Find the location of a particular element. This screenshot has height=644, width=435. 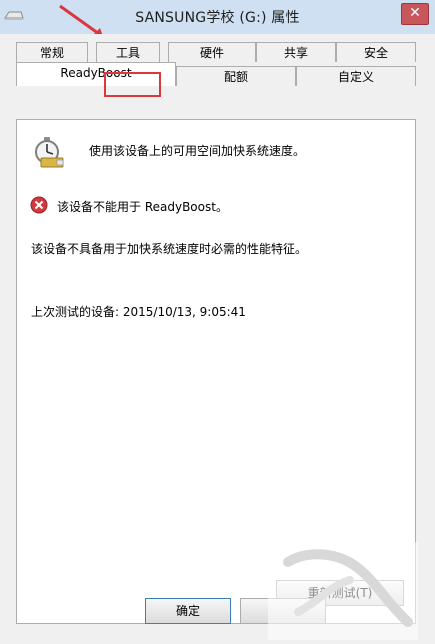

tab-tools: 工具 is located at coordinates (128, 52).